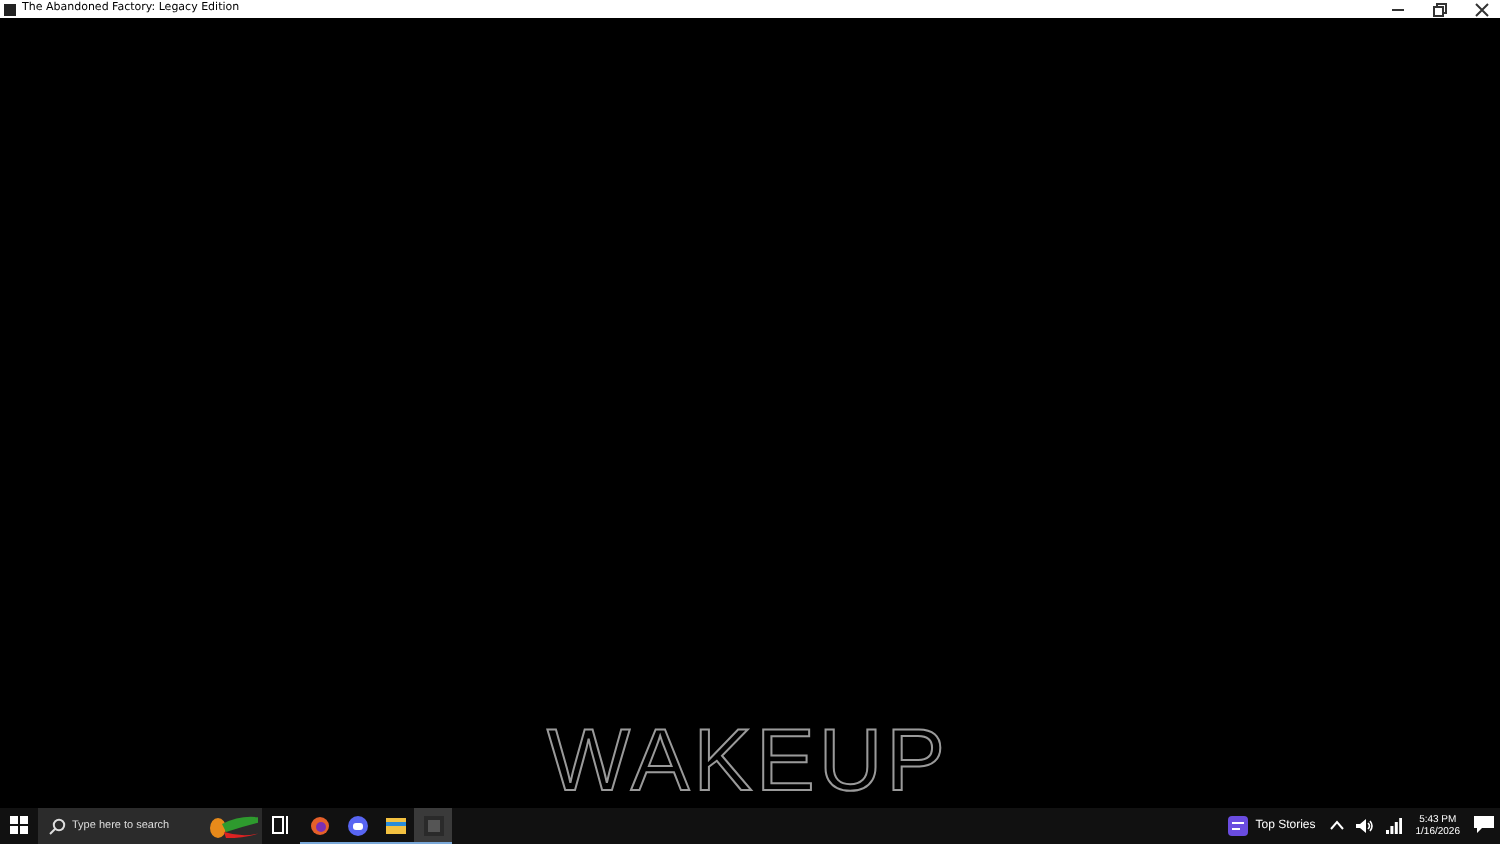  Describe the element at coordinates (232, 826) in the screenshot. I see `peppers-drawing` at that location.